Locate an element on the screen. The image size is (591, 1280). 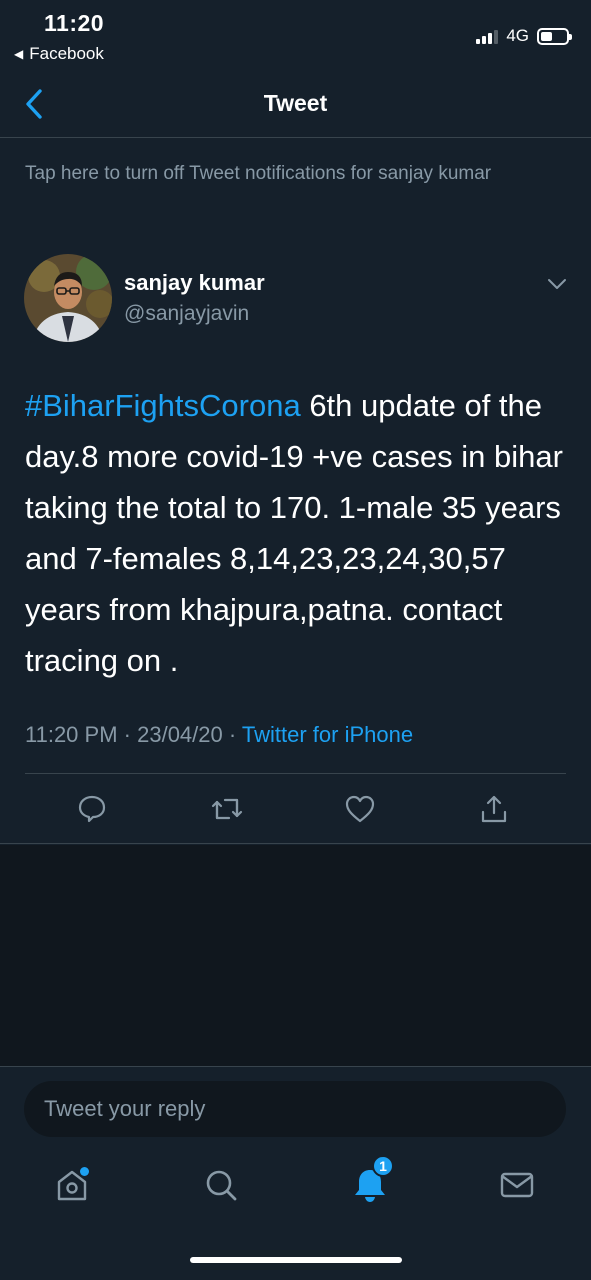
share-button is located at coordinates (494, 809).